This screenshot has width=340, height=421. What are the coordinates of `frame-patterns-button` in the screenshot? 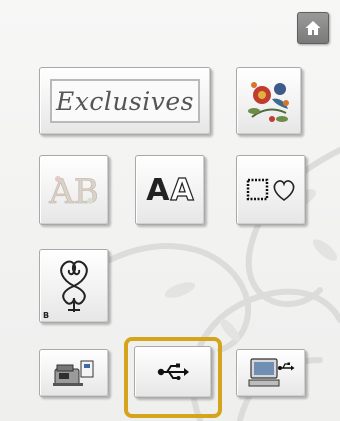 It's located at (271, 190).